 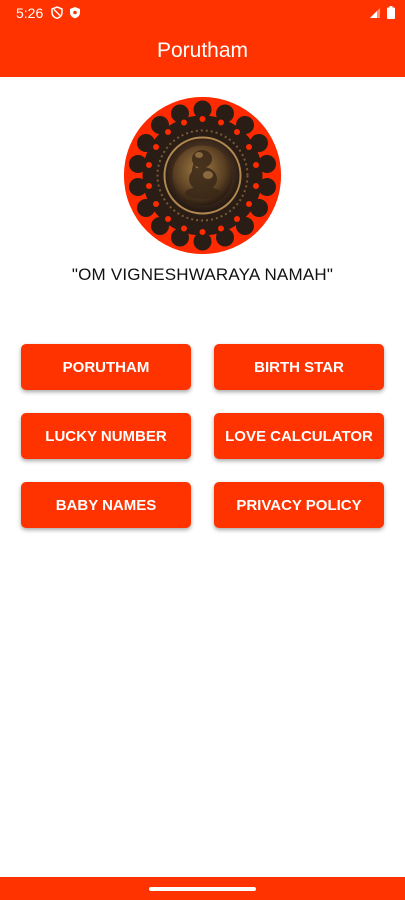 I want to click on home-gesture-handle, so click(x=202, y=888).